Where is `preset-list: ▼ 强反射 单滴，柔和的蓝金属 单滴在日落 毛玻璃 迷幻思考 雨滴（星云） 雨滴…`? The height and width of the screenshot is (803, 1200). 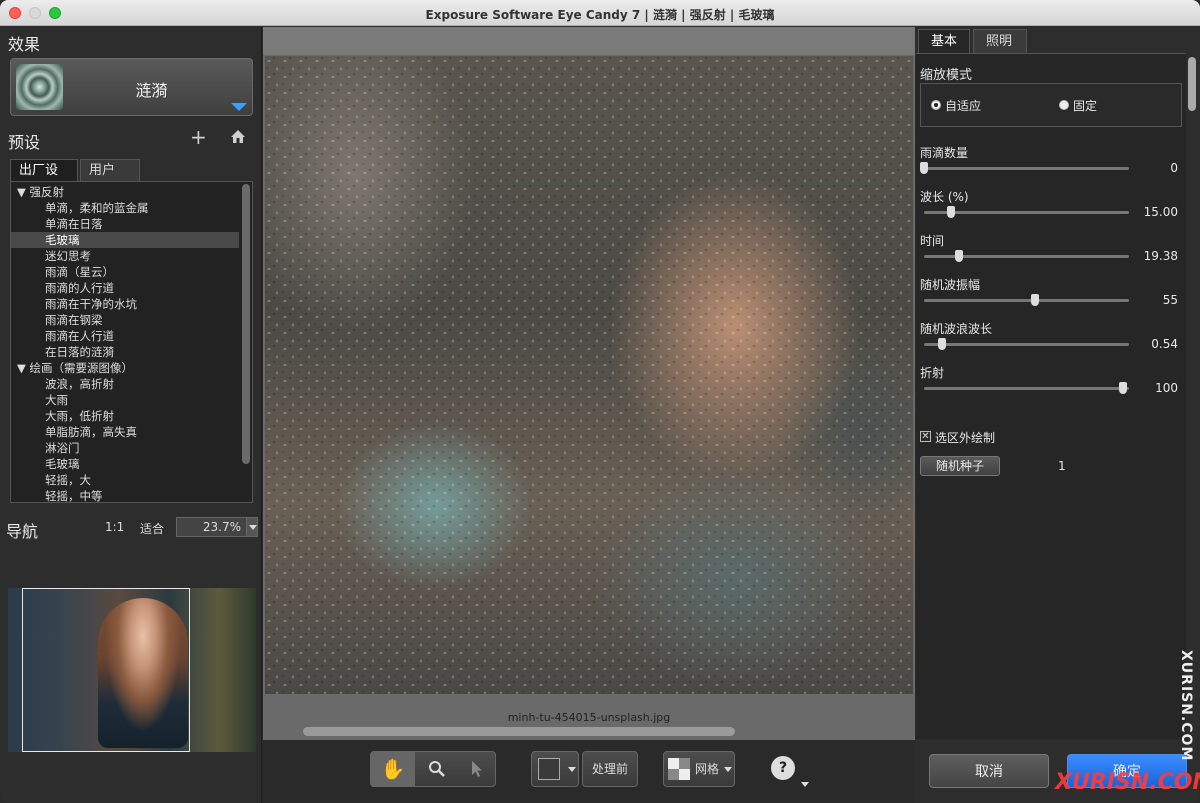 preset-list: ▼ 强反射 单滴，柔和的蓝金属 单滴在日落 毛玻璃 迷幻思考 雨滴（星云） 雨滴… is located at coordinates (131, 342).